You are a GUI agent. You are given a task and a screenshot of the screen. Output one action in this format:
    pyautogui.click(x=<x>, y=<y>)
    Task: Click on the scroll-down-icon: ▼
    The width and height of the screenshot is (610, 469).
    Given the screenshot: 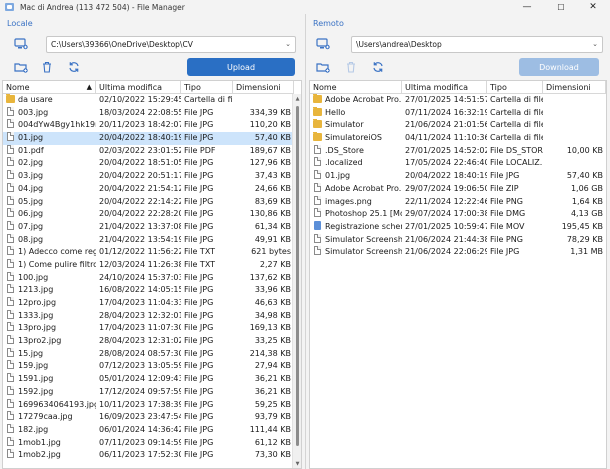 What is the action you would take?
    pyautogui.click(x=297, y=464)
    